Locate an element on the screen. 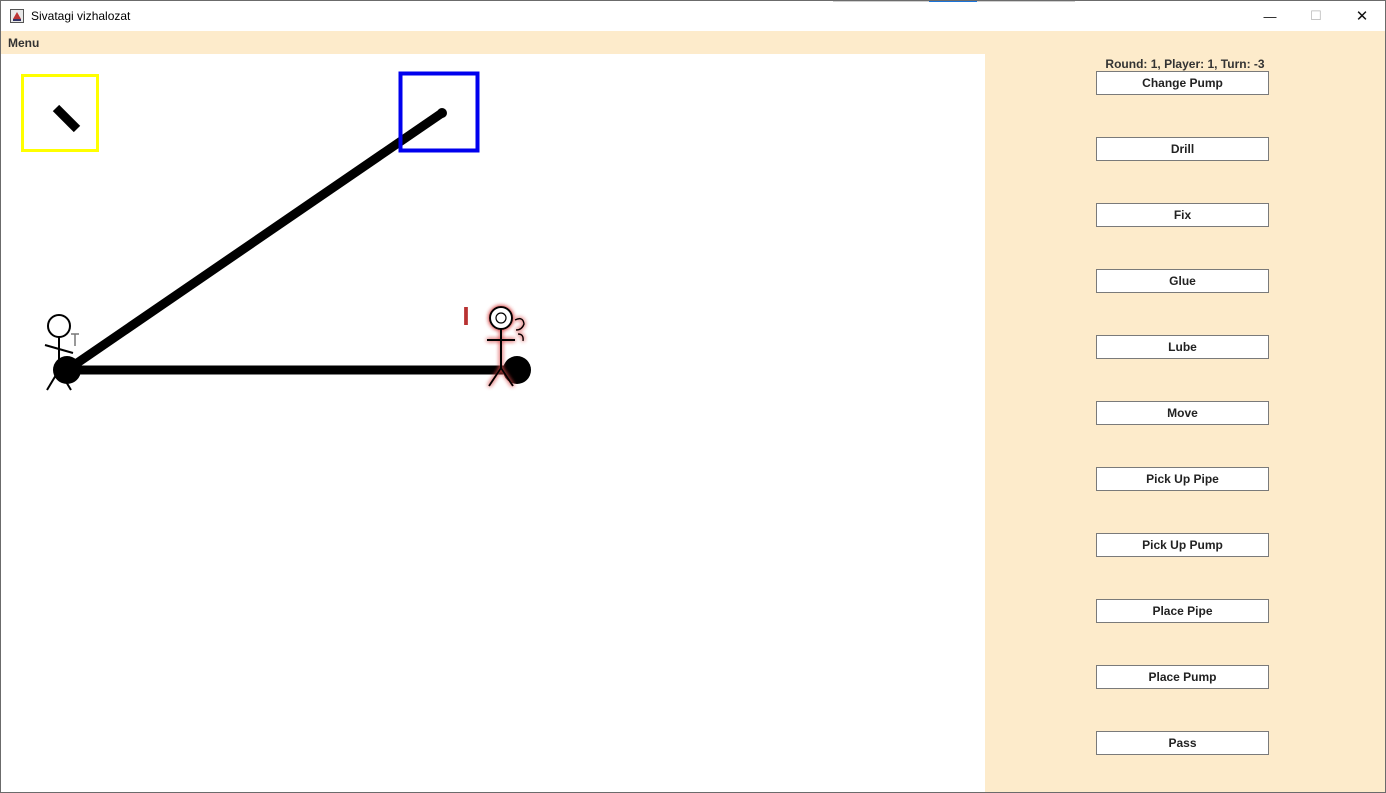 The width and height of the screenshot is (1386, 793). lube-button: Lube is located at coordinates (1182, 347).